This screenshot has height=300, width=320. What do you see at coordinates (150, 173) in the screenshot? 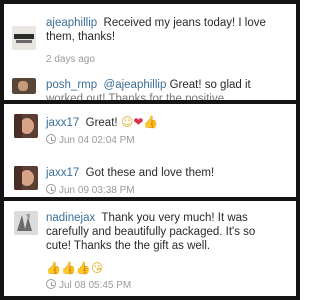
I see `comment-body: Got these and love them!` at bounding box center [150, 173].